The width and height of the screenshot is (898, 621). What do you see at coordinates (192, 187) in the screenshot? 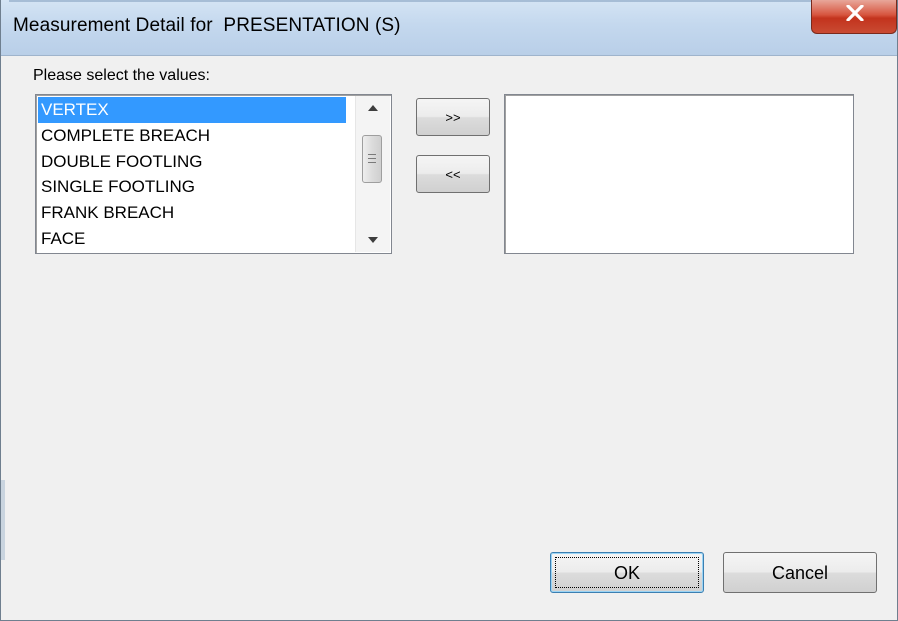
I see `list-item-single-footling: SINGLE FOOTLING` at bounding box center [192, 187].